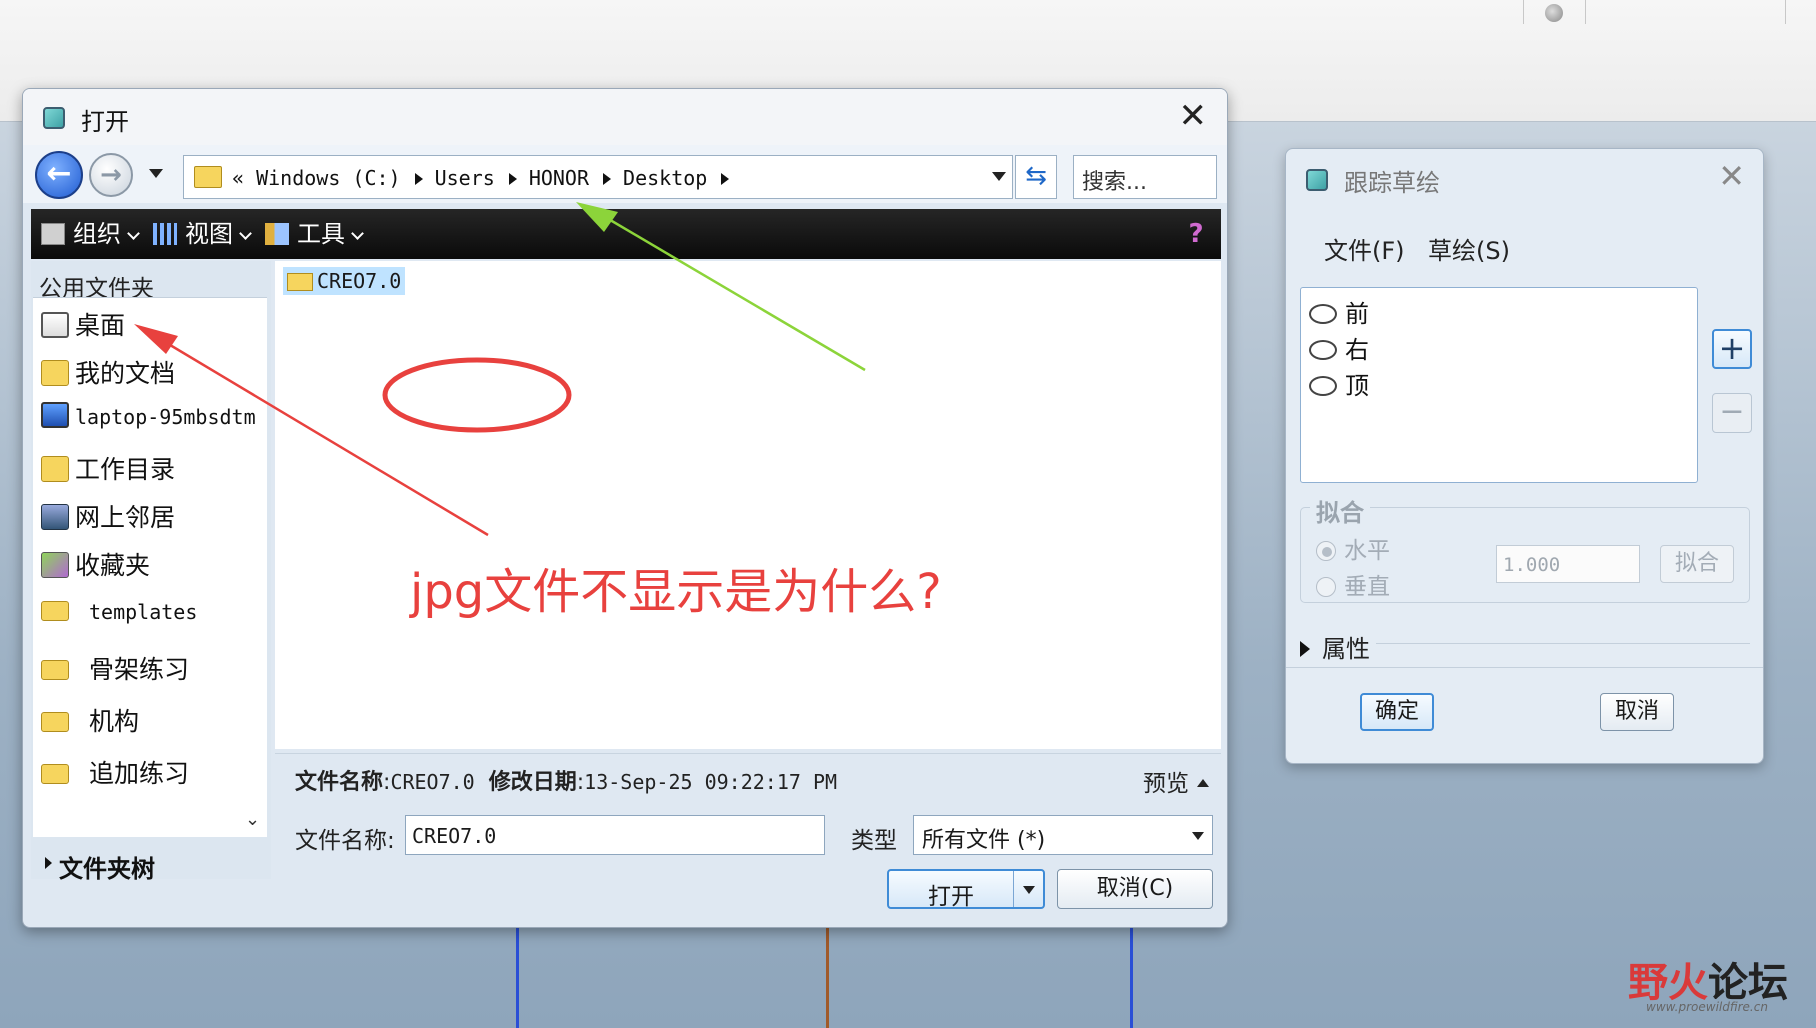 This screenshot has height=1028, width=1816. I want to click on ok-button: 确定, so click(1397, 712).